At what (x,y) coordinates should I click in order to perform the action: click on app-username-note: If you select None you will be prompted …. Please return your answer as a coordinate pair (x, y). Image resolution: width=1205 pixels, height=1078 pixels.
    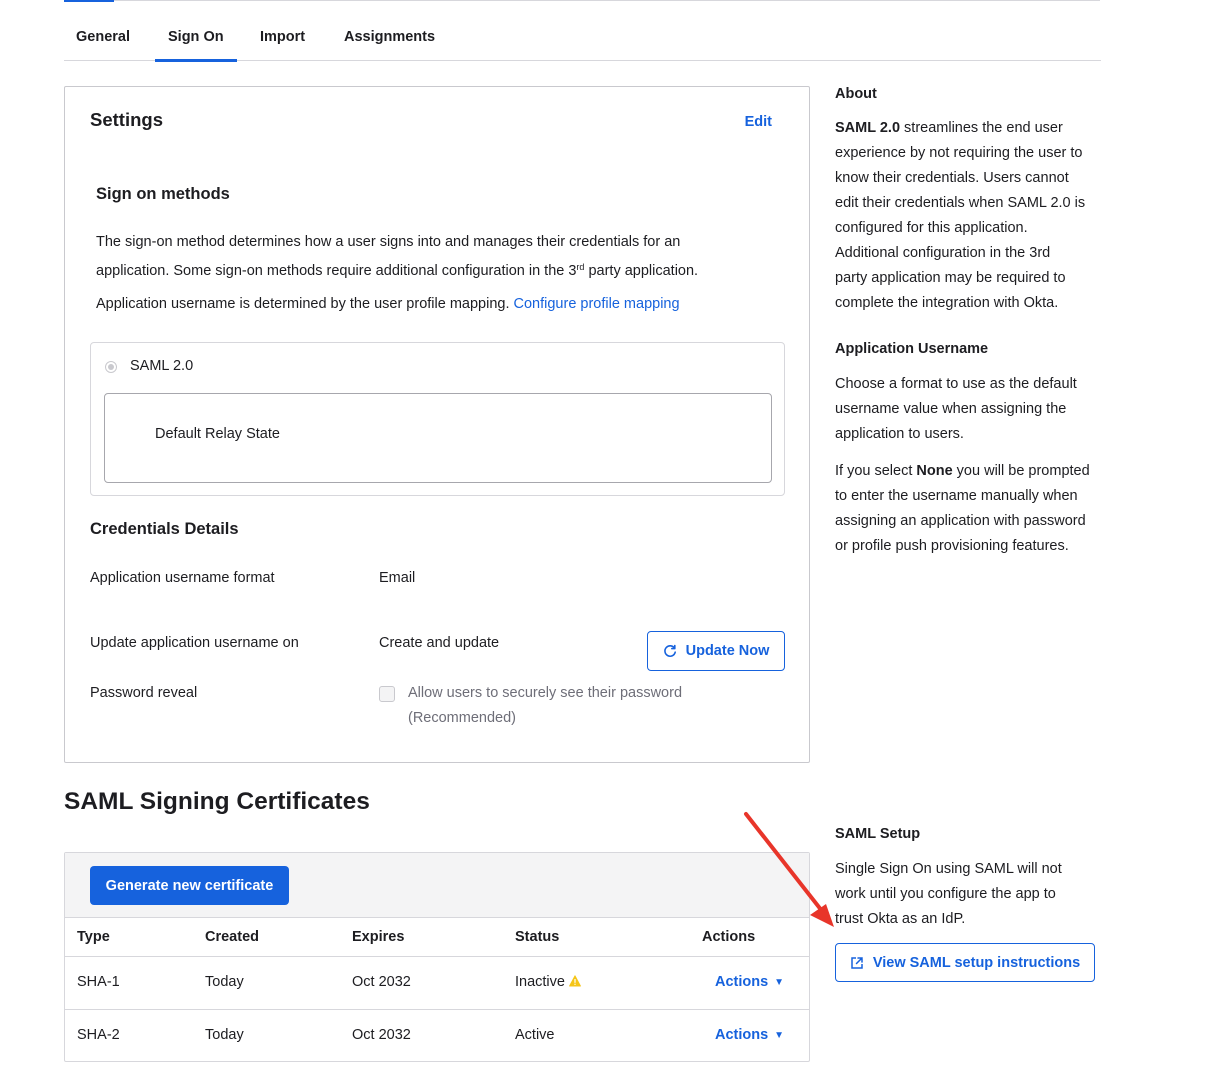
    Looking at the image, I should click on (970, 509).